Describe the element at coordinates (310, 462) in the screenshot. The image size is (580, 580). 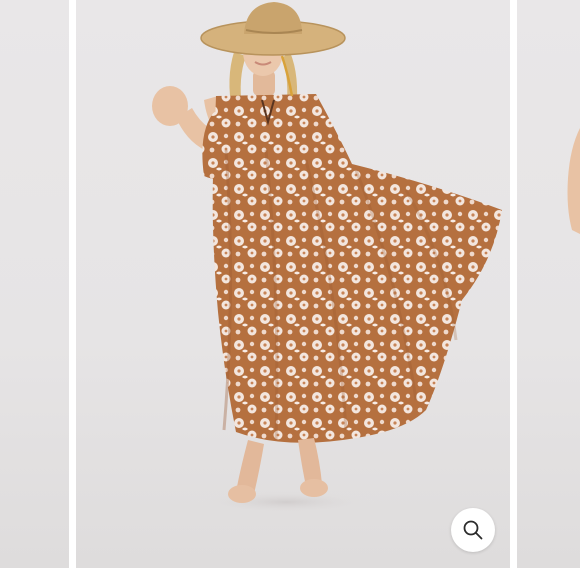
I see `right-leg` at that location.